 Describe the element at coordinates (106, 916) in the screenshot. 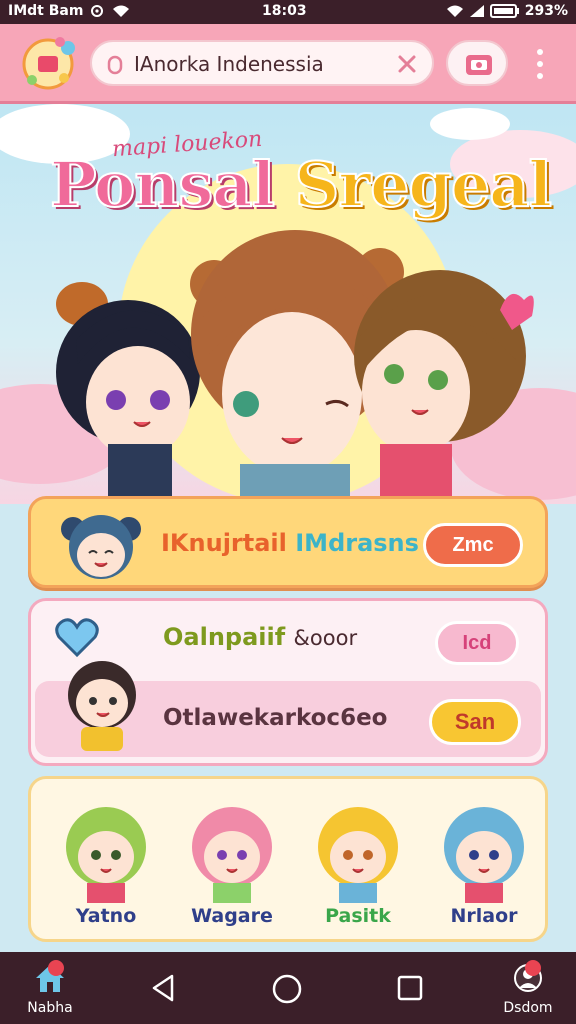

I see `character-name: Yatno` at that location.